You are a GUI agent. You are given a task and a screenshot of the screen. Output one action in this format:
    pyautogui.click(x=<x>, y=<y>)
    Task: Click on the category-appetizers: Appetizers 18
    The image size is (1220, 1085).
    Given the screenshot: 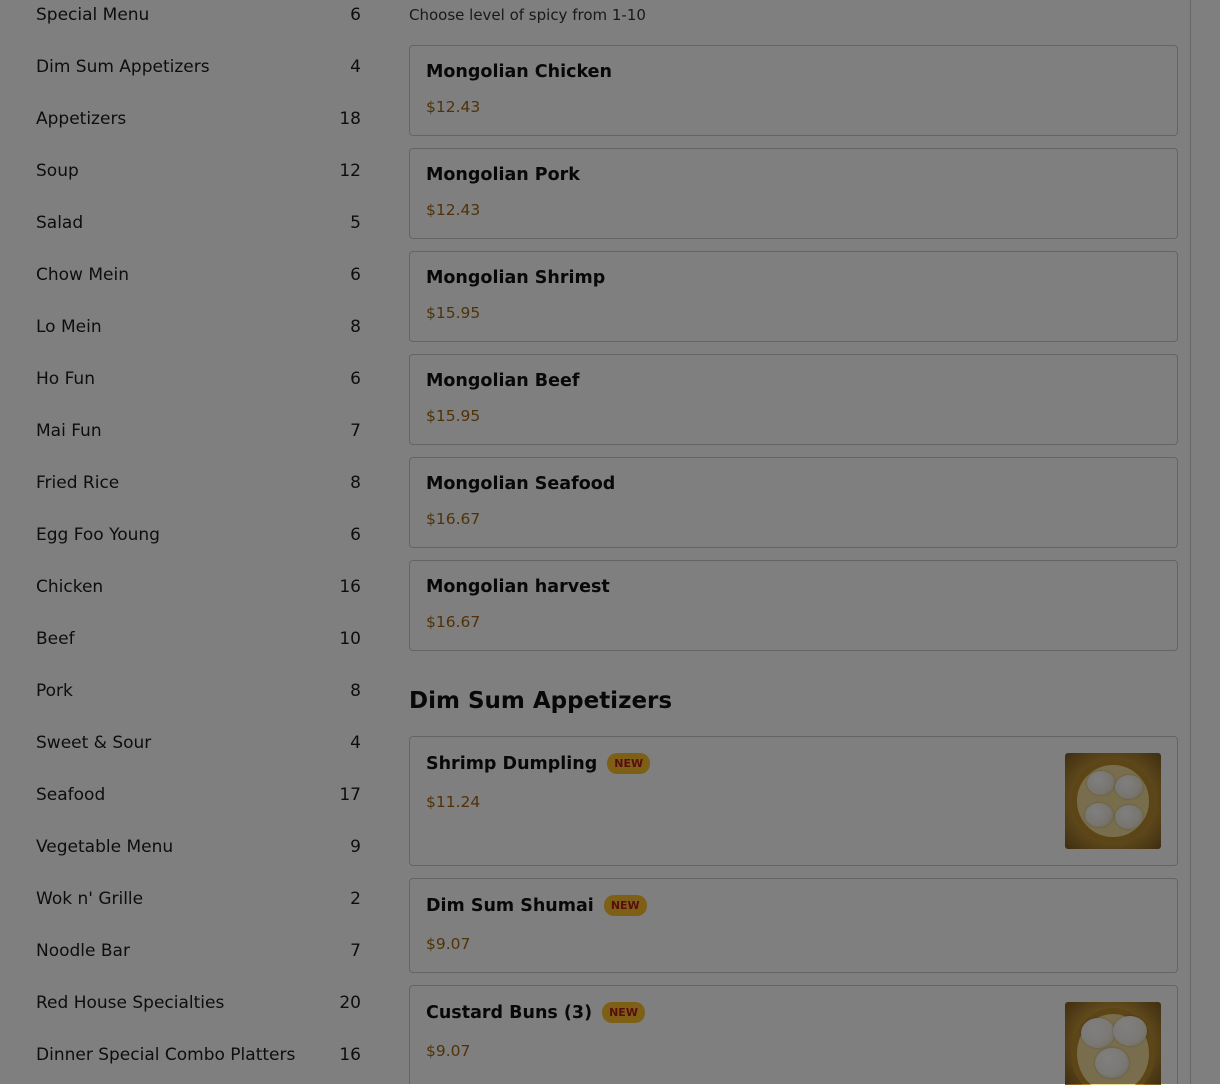 What is the action you would take?
    pyautogui.click(x=198, y=119)
    